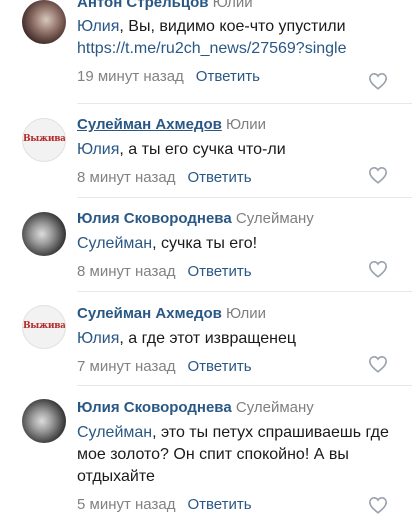  I want to click on comment-time: 7 минут назад, so click(126, 366).